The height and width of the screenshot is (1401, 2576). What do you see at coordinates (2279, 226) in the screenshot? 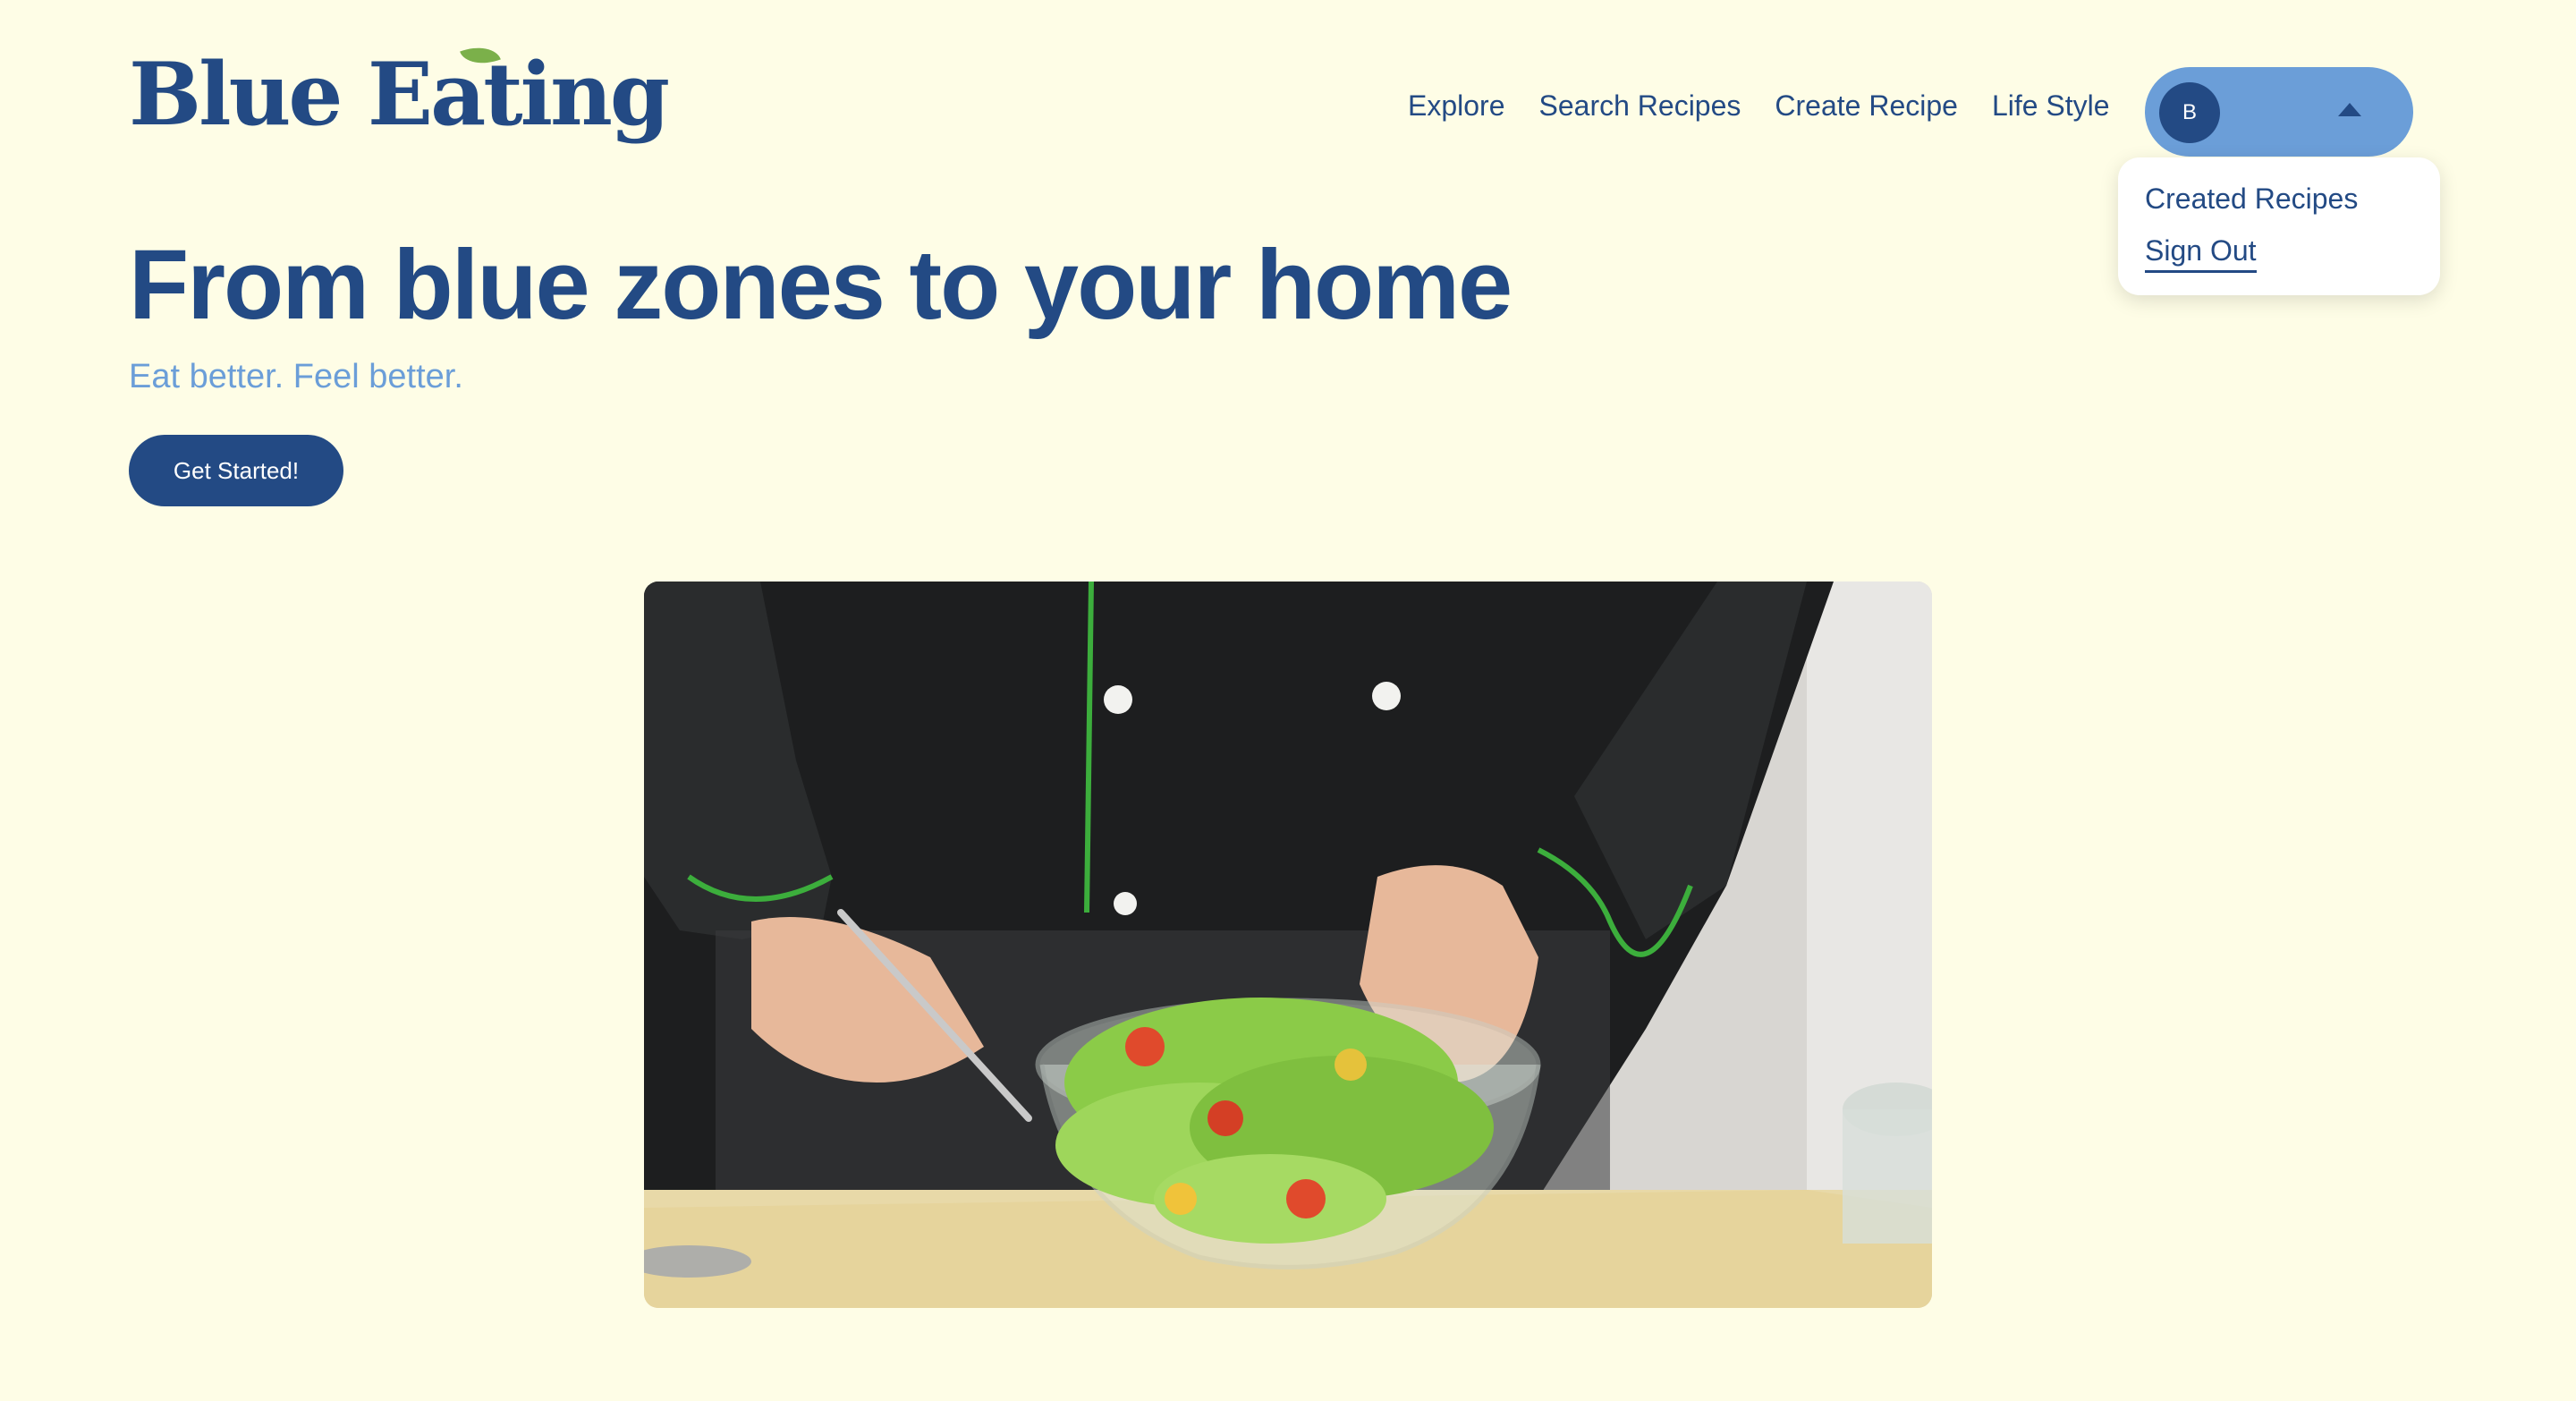
I see `user-dropdown-menu: Created Recipes Sign Out` at bounding box center [2279, 226].